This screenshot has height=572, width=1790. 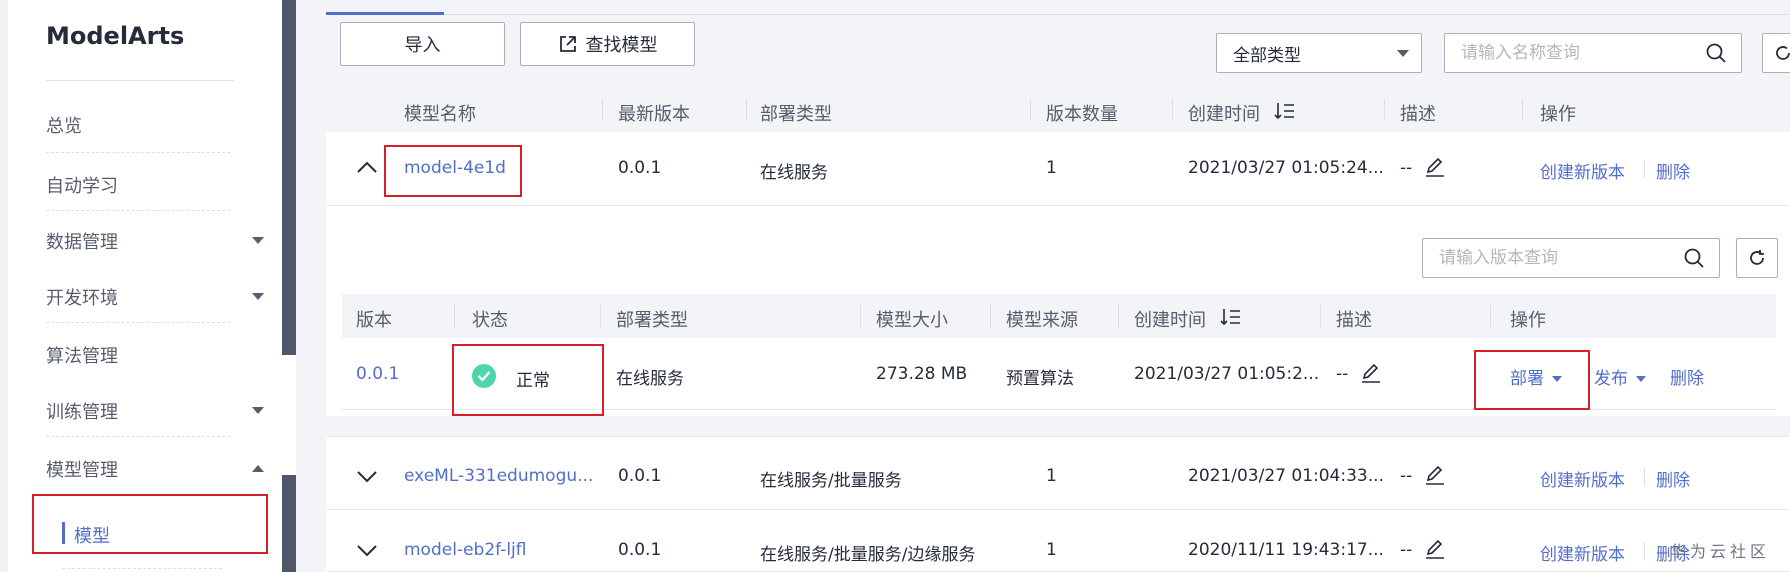 I want to click on deploy-dropdown: 部署, so click(x=1536, y=376).